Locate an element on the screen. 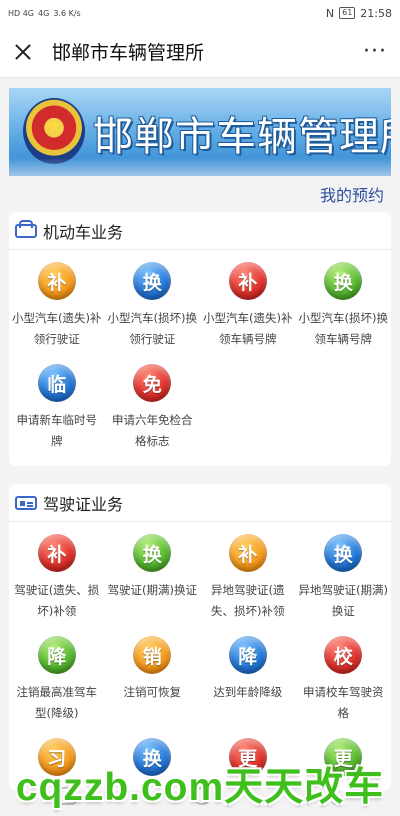  service-item: 降注销最高准驾车型(降级) is located at coordinates (57, 680).